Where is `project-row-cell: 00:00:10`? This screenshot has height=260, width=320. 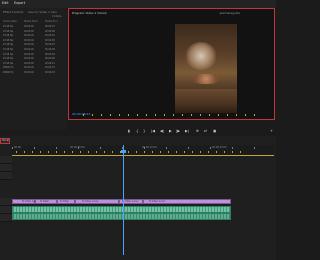
project-row-cell: 00:00:10 is located at coordinates (50, 35).